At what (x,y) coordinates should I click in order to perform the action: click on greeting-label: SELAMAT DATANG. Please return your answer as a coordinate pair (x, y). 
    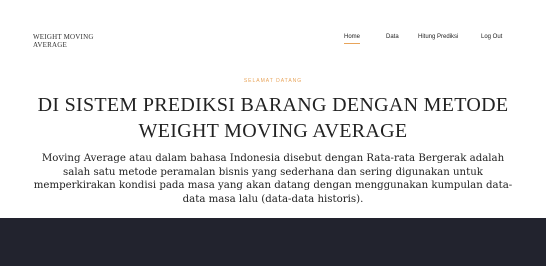
    Looking at the image, I should click on (273, 81).